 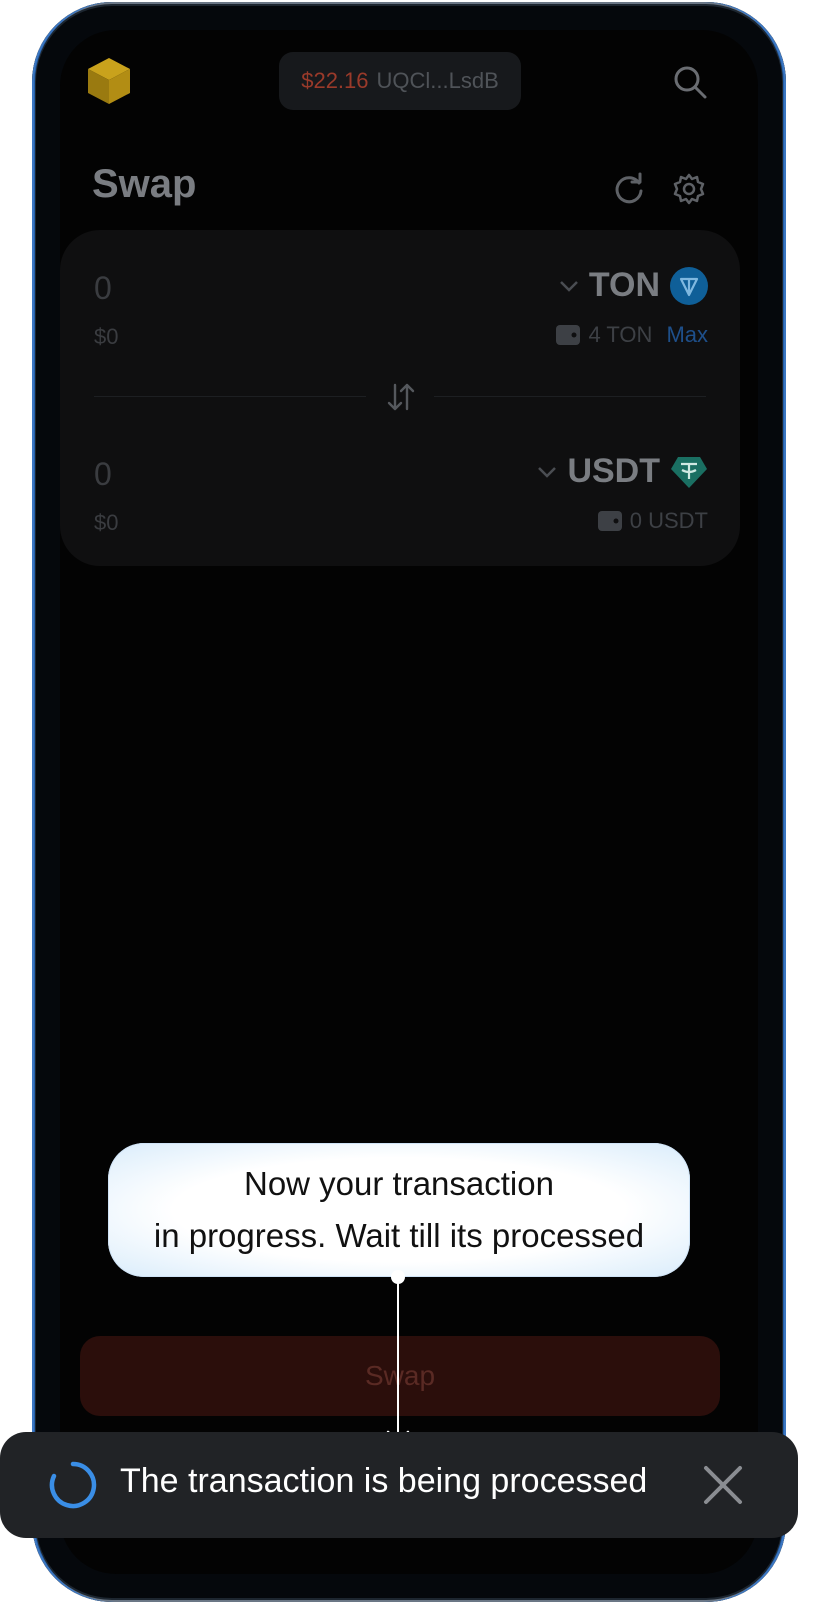 What do you see at coordinates (401, 397) in the screenshot?
I see `swap-arrows-icon` at bounding box center [401, 397].